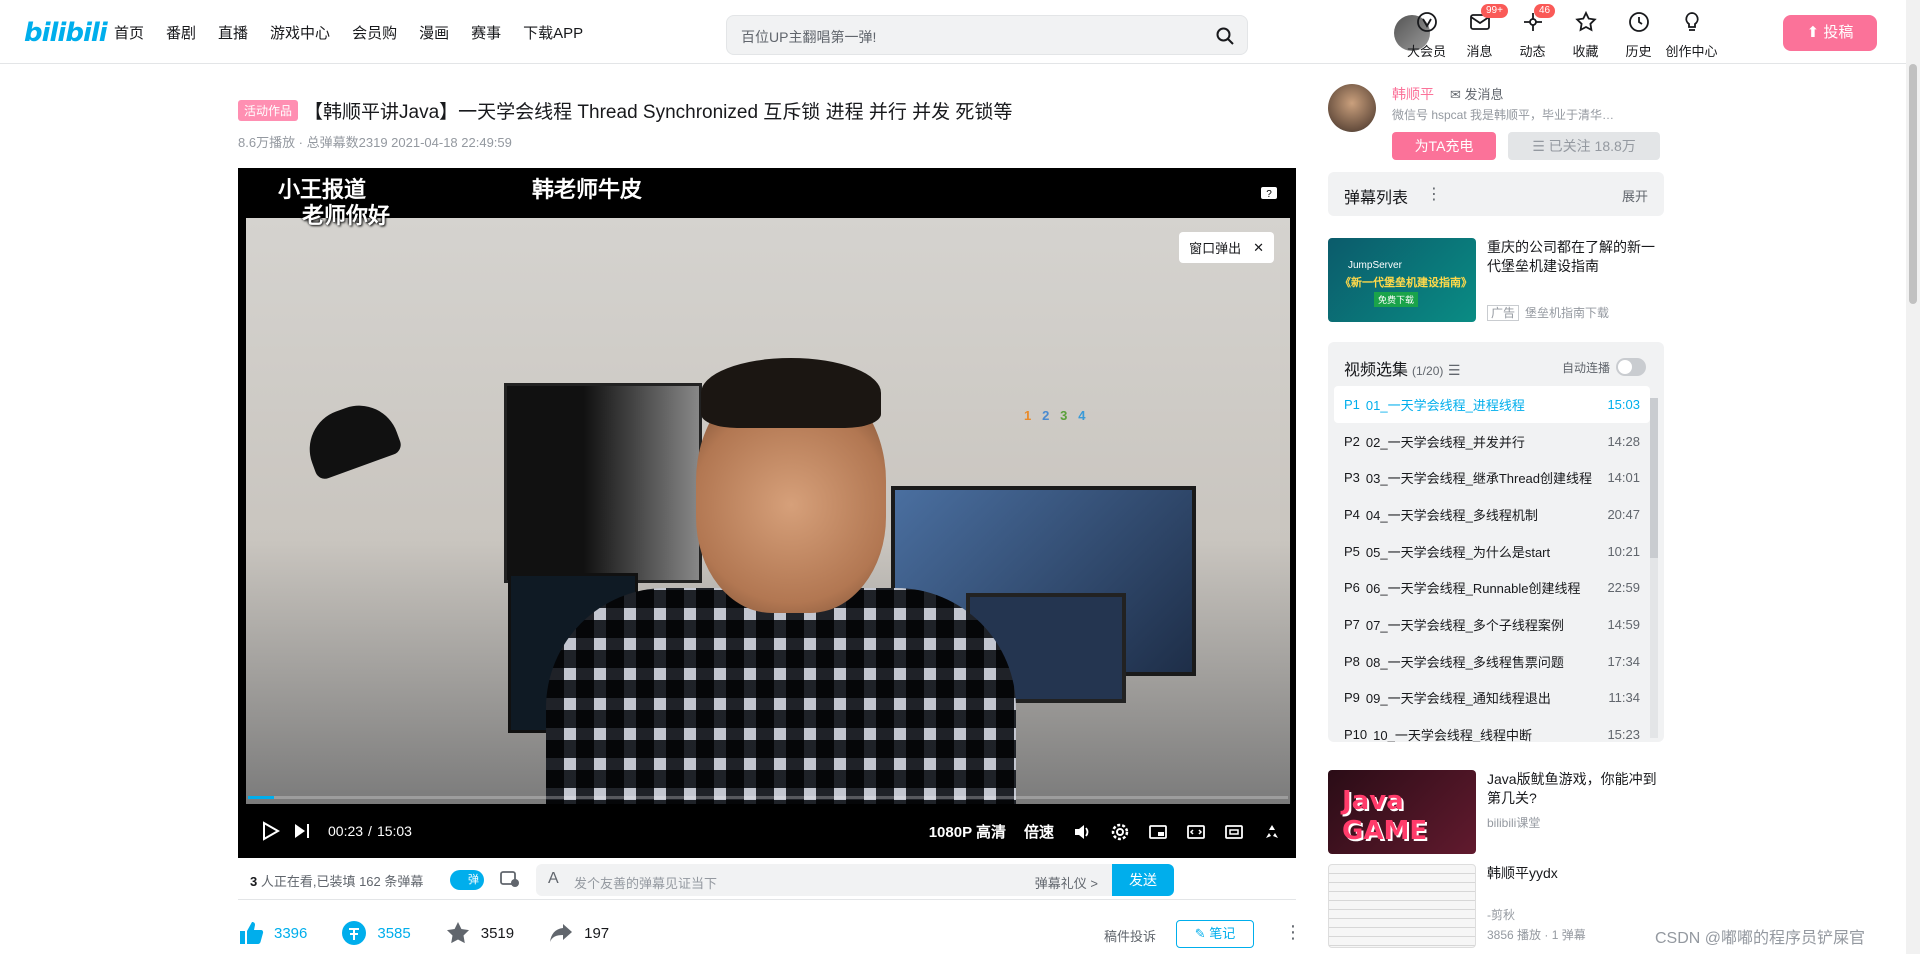 The height and width of the screenshot is (954, 1920). What do you see at coordinates (1492, 551) in the screenshot?
I see `playlist-item: P5 05_一天学会线程_为什么是start 10:21` at bounding box center [1492, 551].